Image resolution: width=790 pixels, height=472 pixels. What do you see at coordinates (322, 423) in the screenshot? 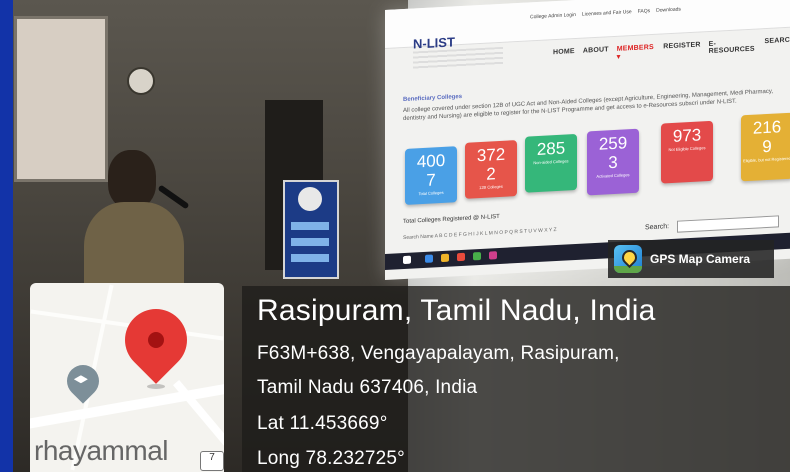
I see `latitude: Lat 11.453669°` at bounding box center [322, 423].